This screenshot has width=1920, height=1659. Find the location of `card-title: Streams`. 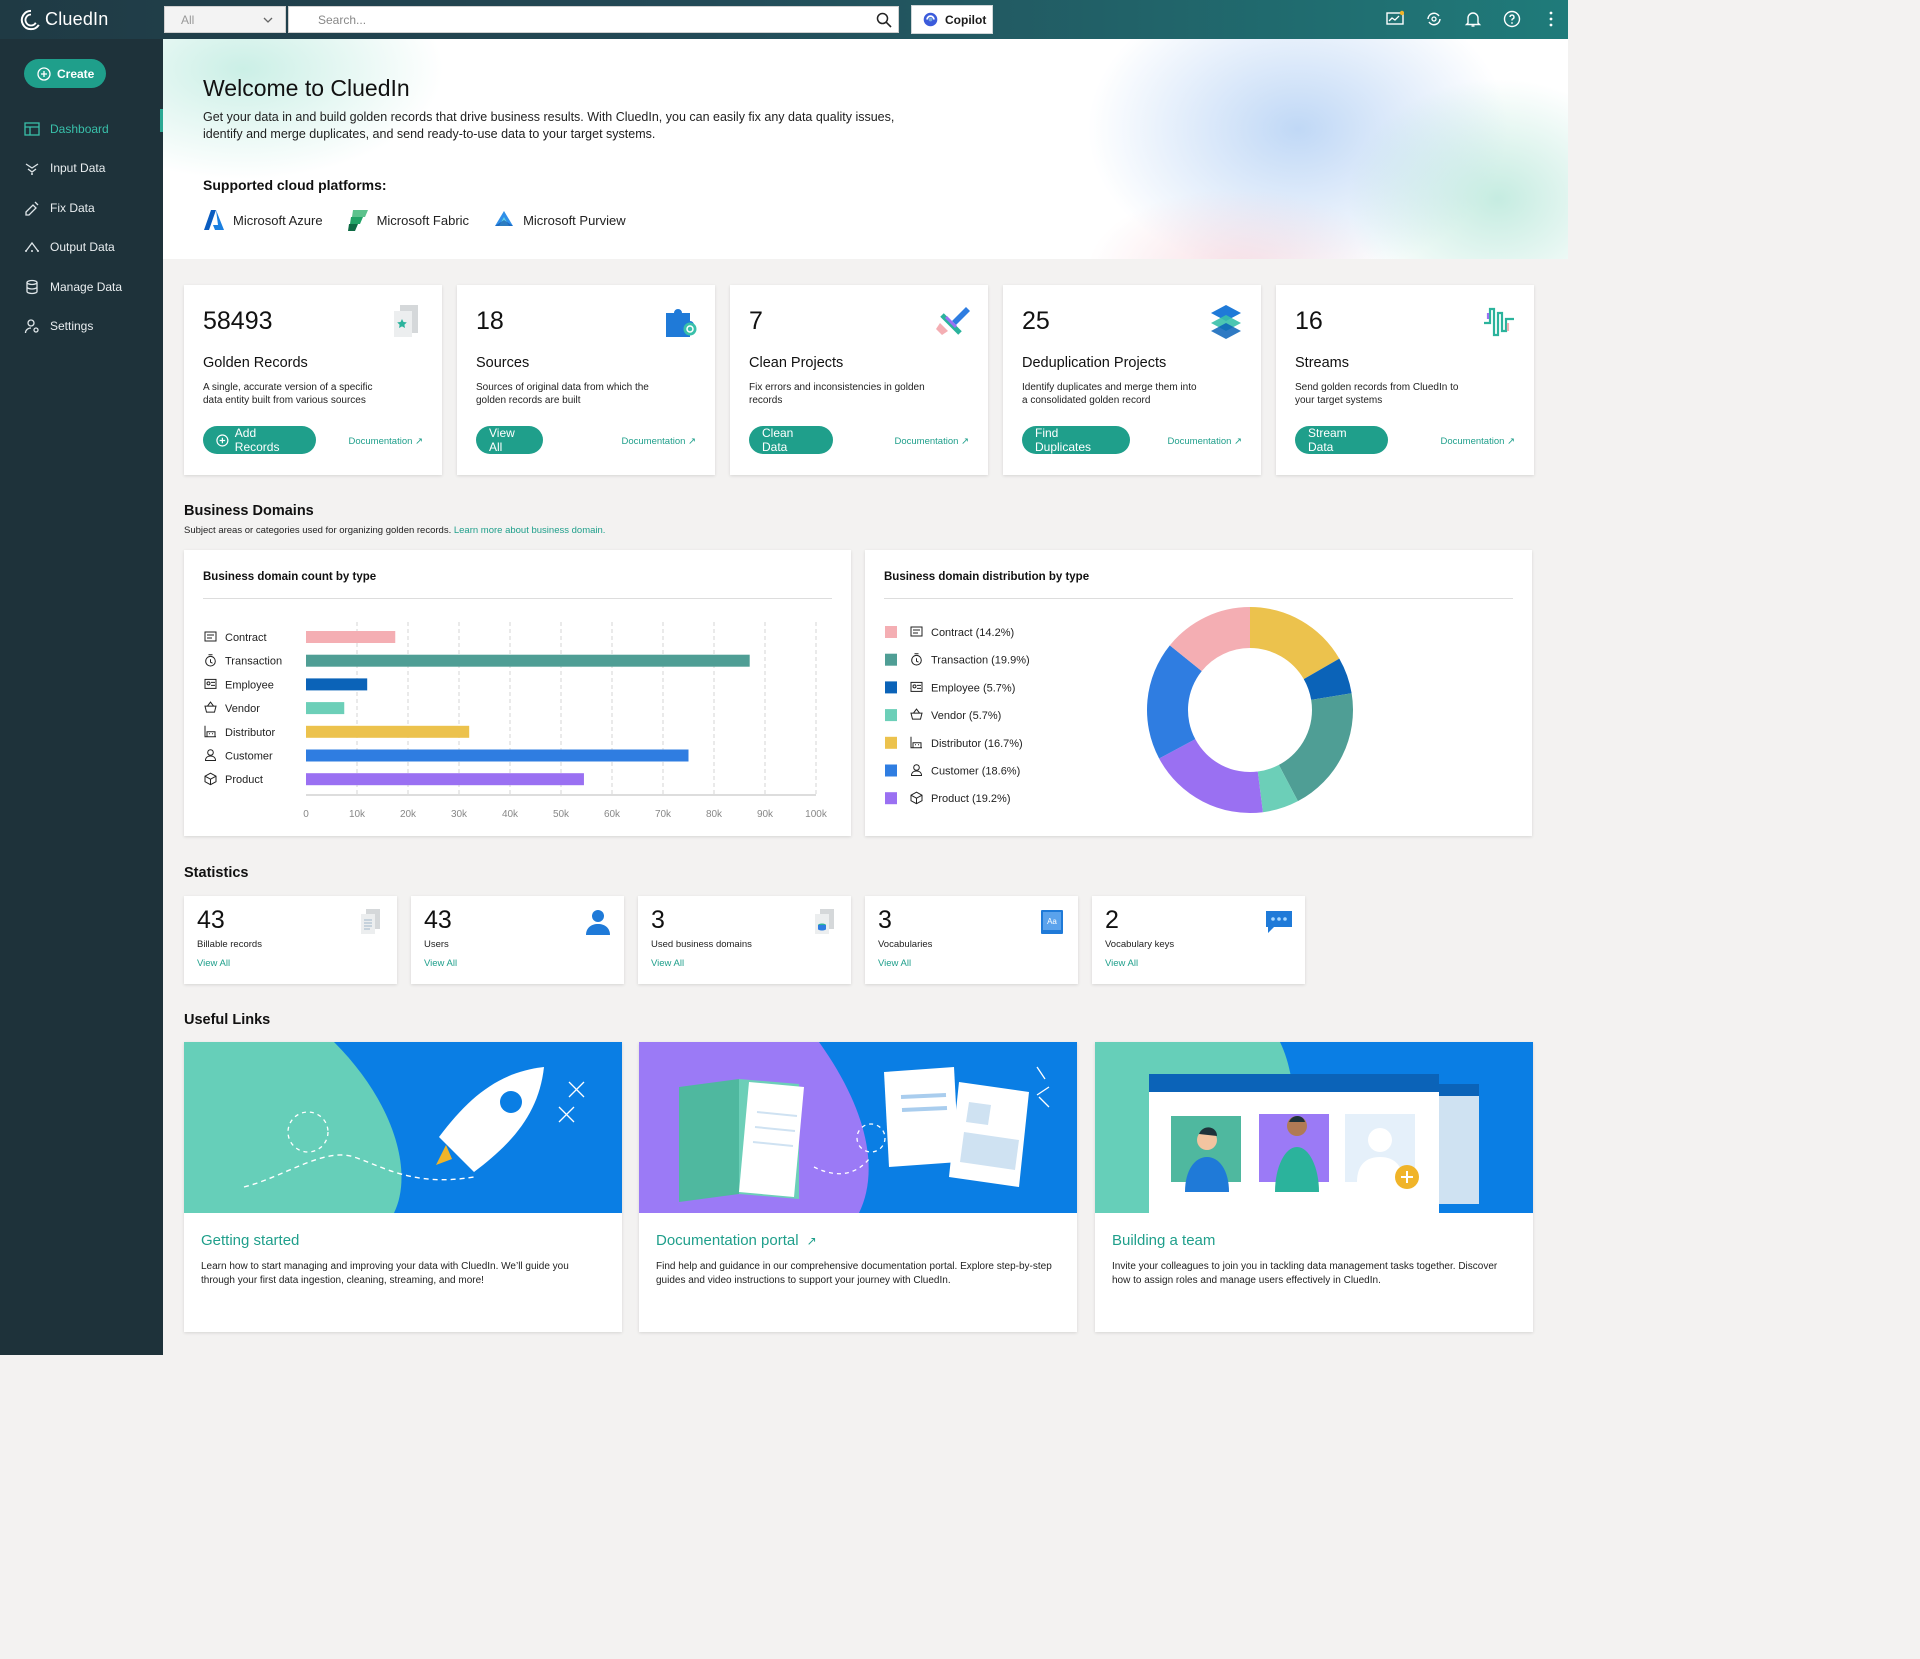

card-title: Streams is located at coordinates (1322, 363).